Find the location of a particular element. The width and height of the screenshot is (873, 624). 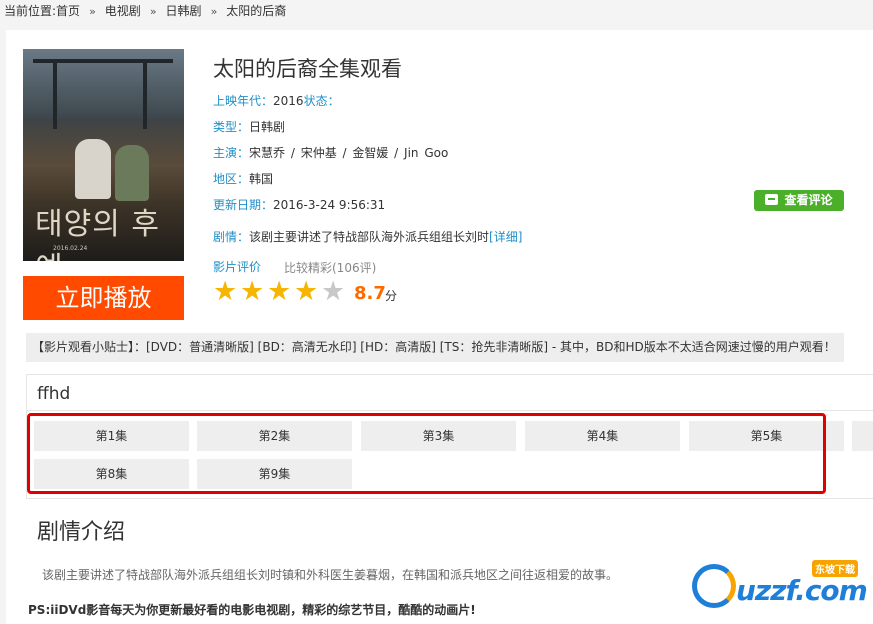

star-rating: ★ ★ ★ ★ ★ is located at coordinates (280, 292).